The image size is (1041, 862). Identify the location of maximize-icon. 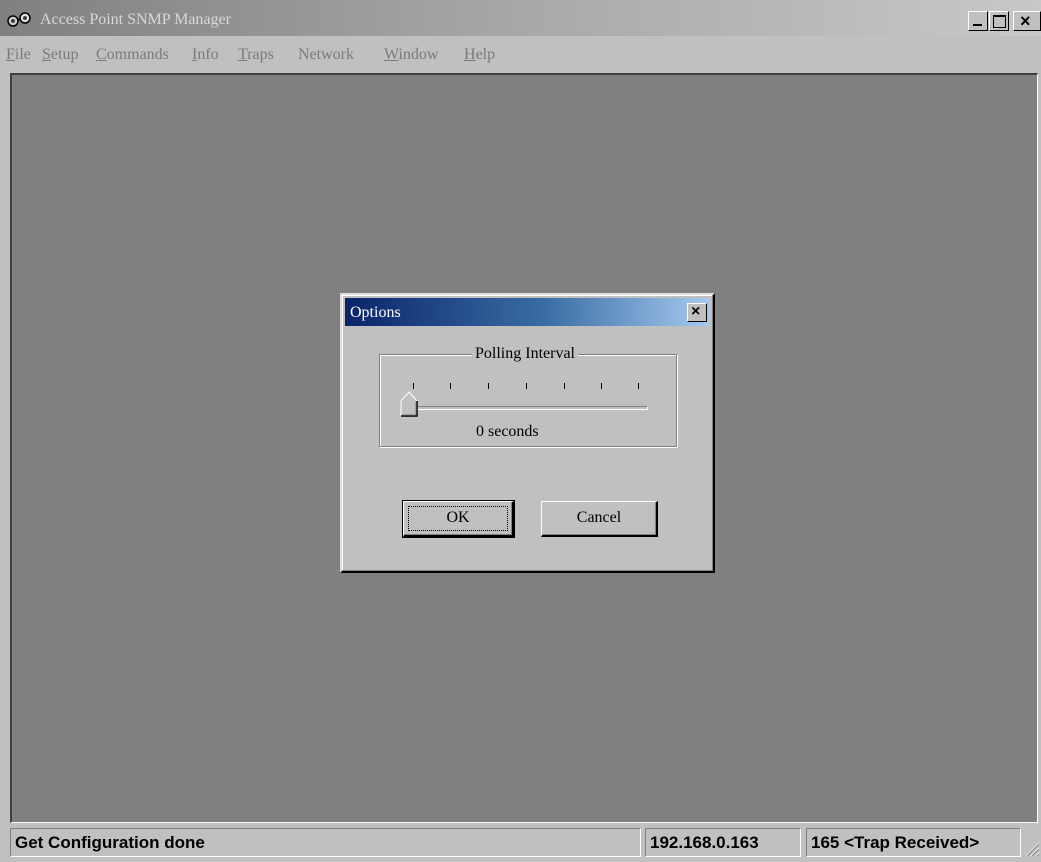
(999, 21).